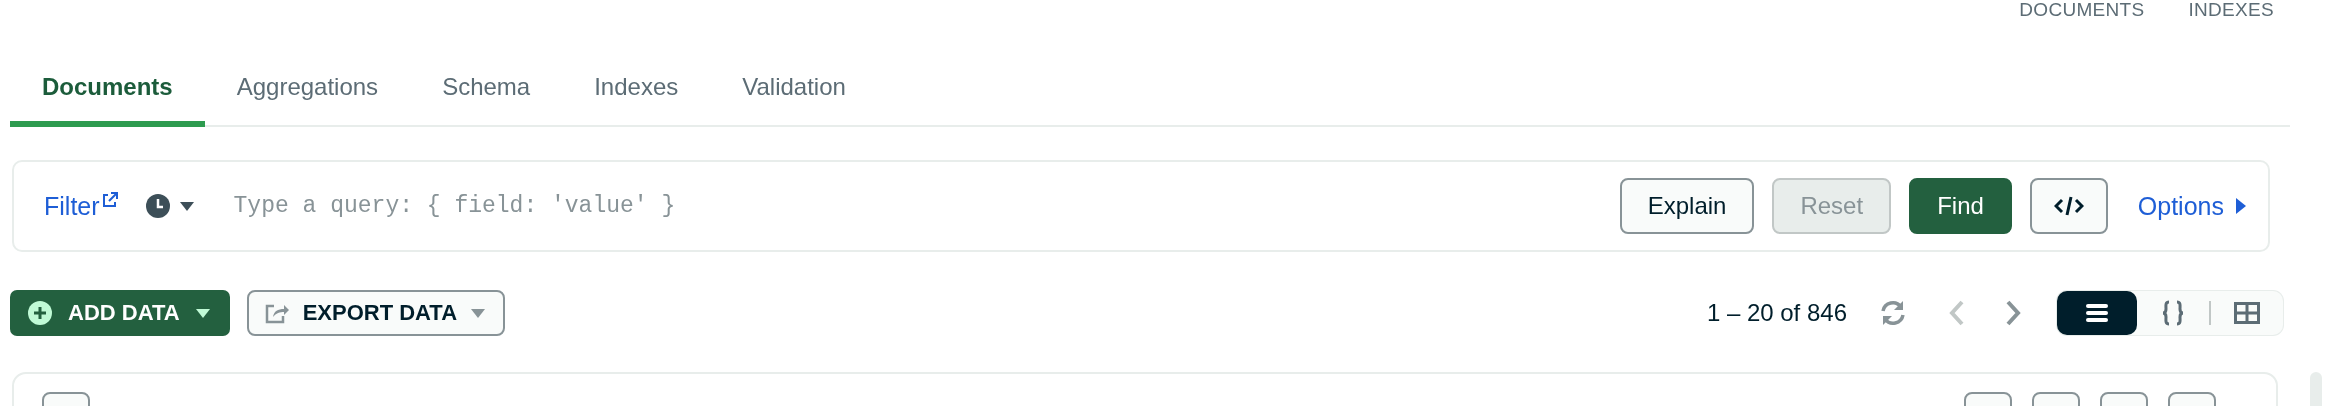 This screenshot has height=406, width=2326. Describe the element at coordinates (307, 87) in the screenshot. I see `tab: Aggregations` at that location.